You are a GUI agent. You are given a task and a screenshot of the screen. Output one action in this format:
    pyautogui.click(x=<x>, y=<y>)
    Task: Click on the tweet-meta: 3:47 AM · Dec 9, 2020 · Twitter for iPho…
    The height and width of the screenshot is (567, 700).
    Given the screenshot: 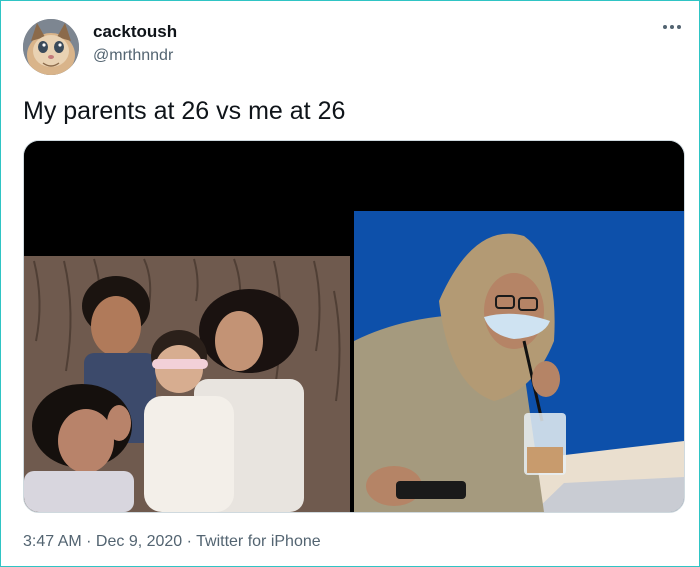 What is the action you would take?
    pyautogui.click(x=172, y=542)
    